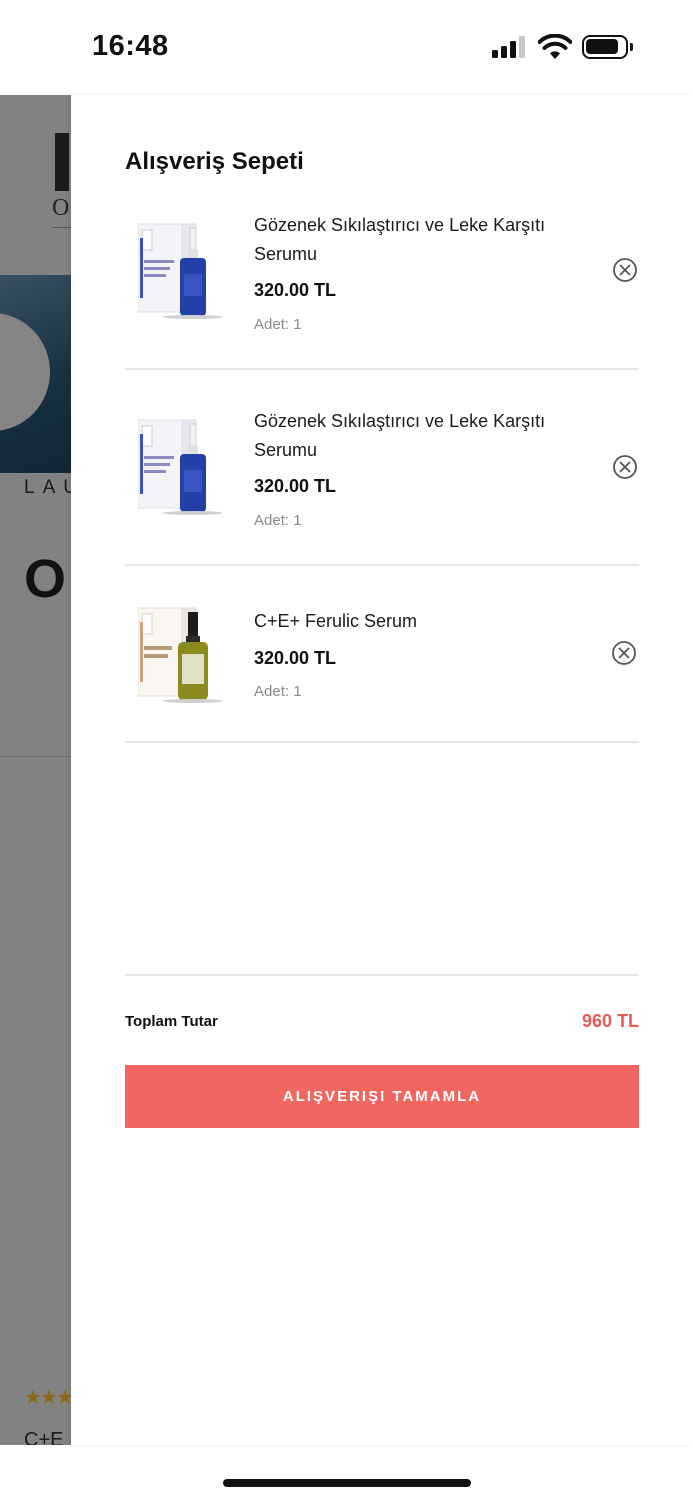 This screenshot has width=693, height=1500. I want to click on cart-title: Alışveriş Sepeti, so click(214, 161).